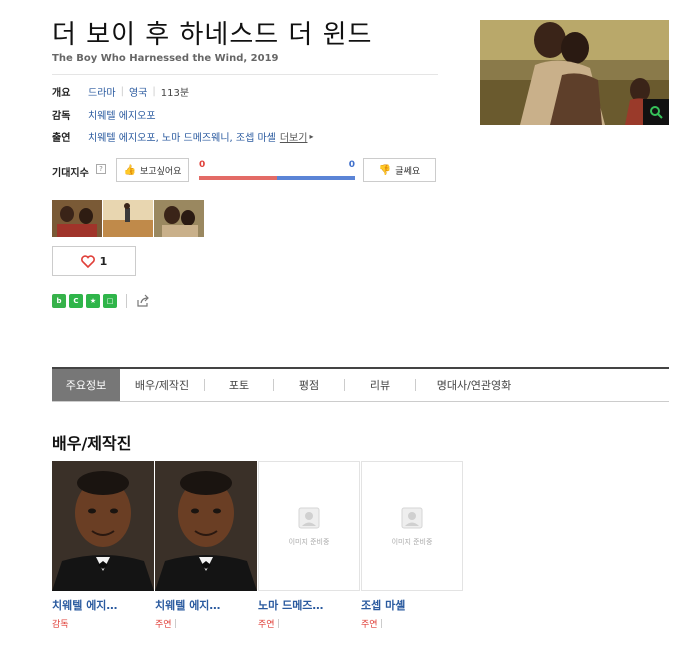  I want to click on cast-row: 출연 치웨텔 에지오포, 노마 드메즈웨니, 조셉 마셸 더보기 ▸, so click(182, 136).